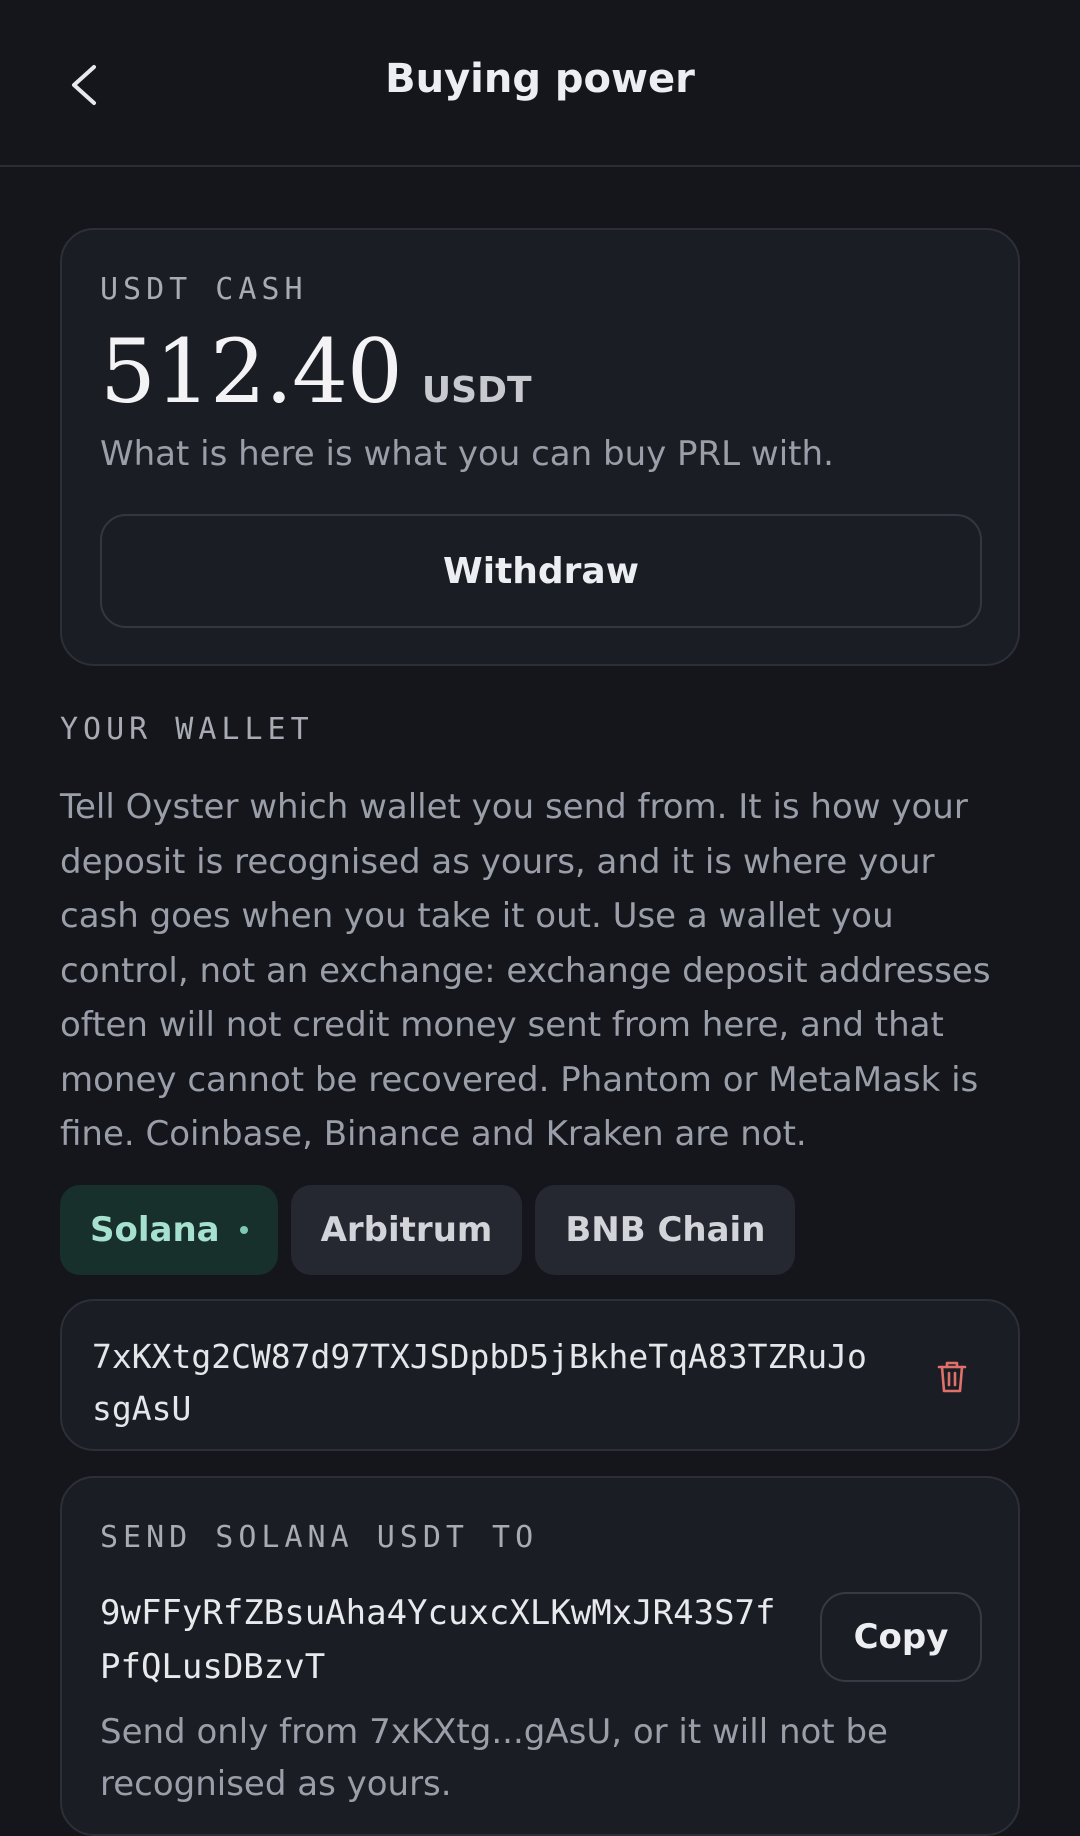 The height and width of the screenshot is (1836, 1080). What do you see at coordinates (187, 729) in the screenshot?
I see `wallet-section-label: YOUR WALLET` at bounding box center [187, 729].